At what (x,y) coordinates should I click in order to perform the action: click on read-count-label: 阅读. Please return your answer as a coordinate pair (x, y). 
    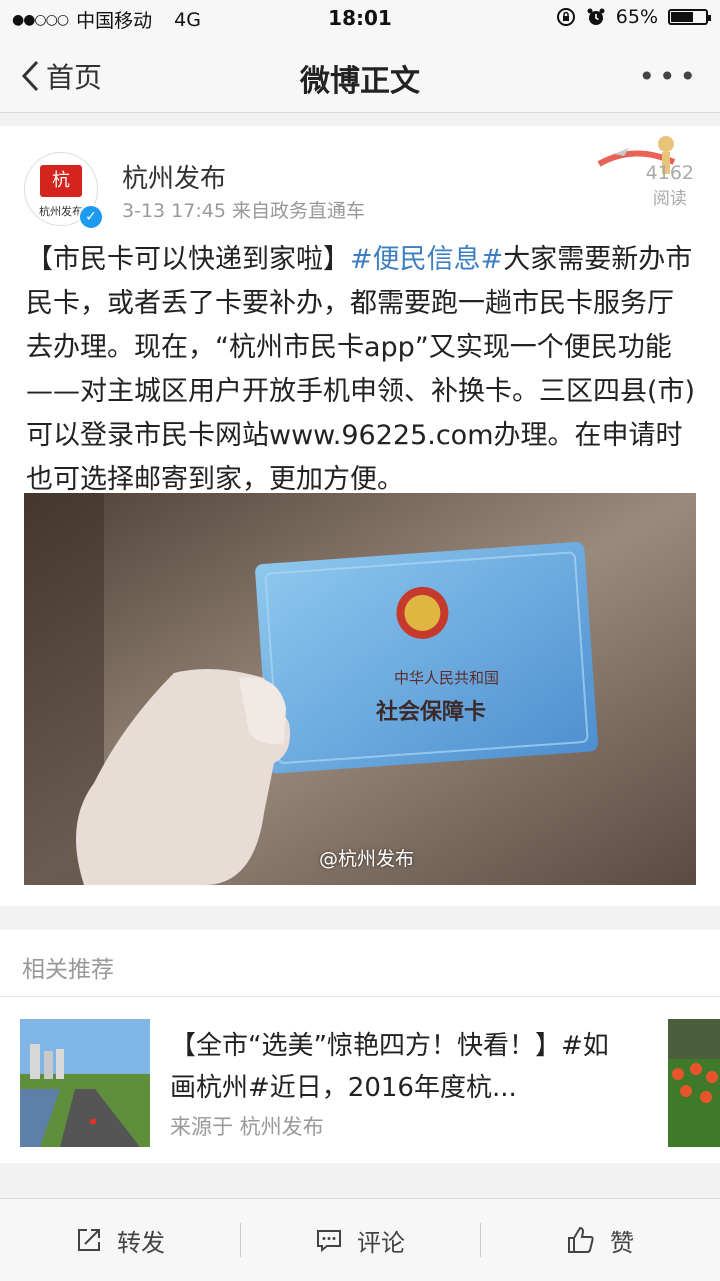
    Looking at the image, I should click on (669, 199).